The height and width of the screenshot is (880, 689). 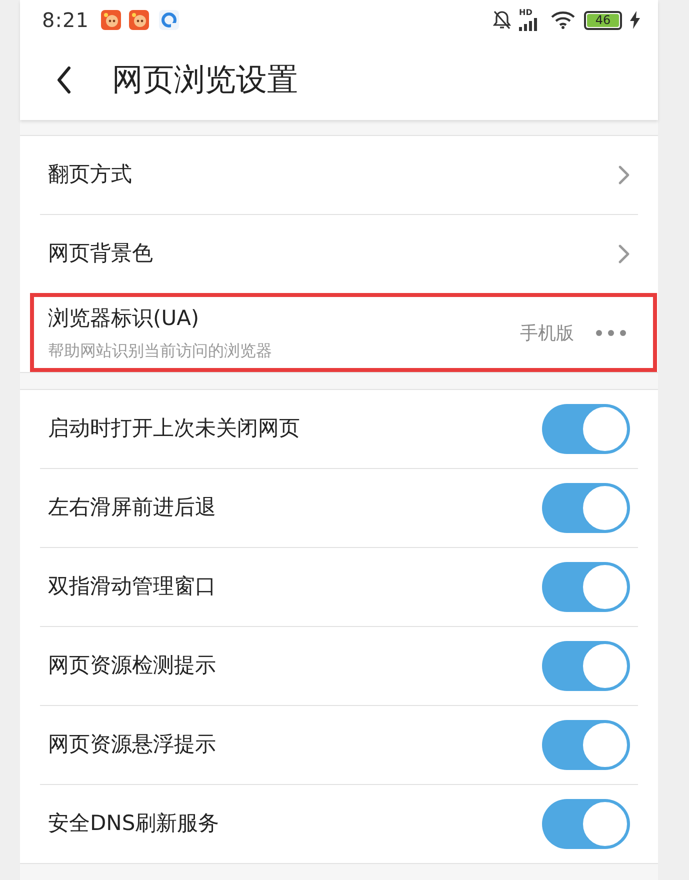 What do you see at coordinates (174, 428) in the screenshot?
I see `setting-title: 启动时打开上次未关闭网页` at bounding box center [174, 428].